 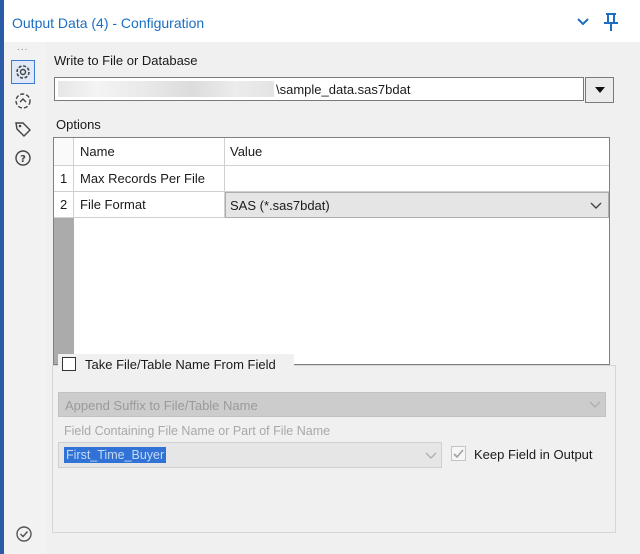 I want to click on keep-field-checkbox, so click(x=458, y=453).